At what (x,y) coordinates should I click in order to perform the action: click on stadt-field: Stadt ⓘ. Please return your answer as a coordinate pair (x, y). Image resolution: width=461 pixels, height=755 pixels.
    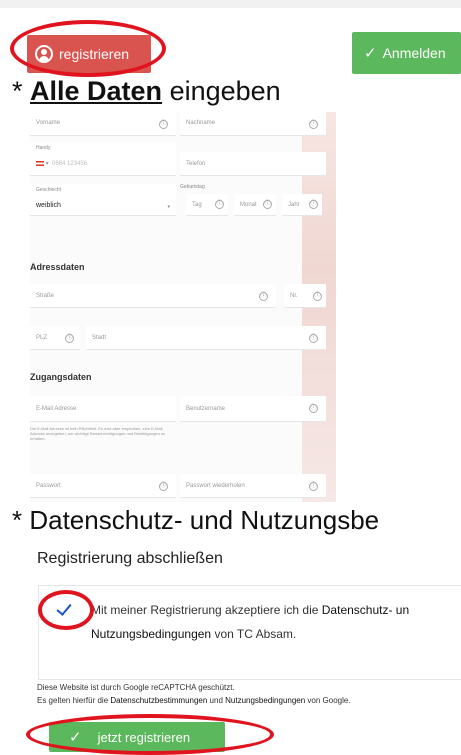
    Looking at the image, I should click on (206, 338).